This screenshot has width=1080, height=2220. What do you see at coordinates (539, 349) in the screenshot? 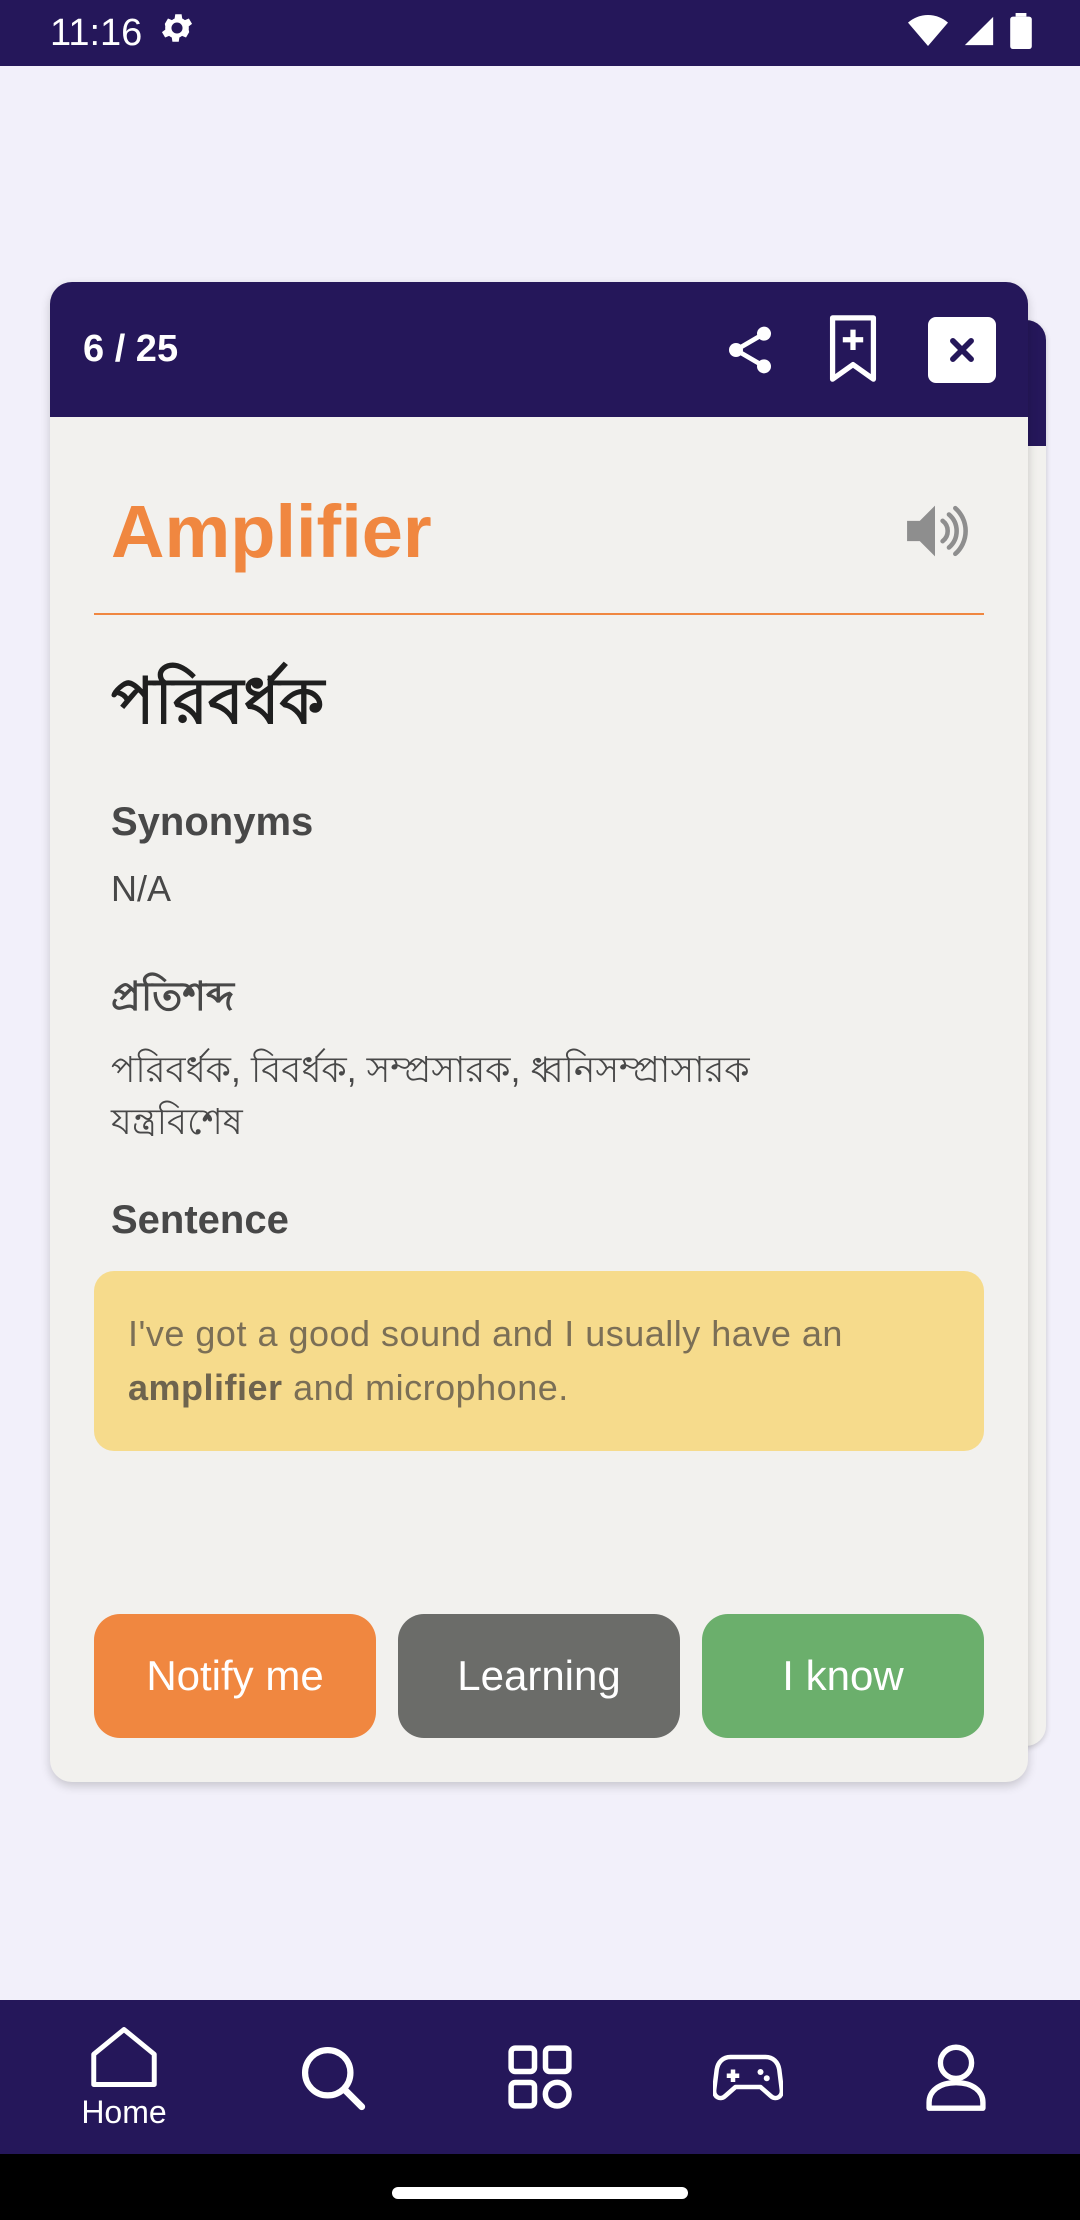
I see `card-header: 6 / 25` at bounding box center [539, 349].